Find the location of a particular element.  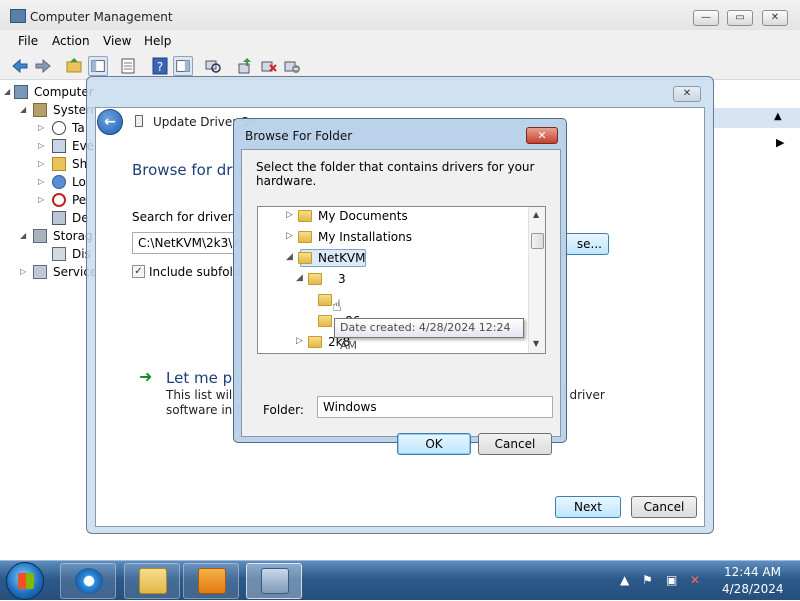

menu-file: File is located at coordinates (28, 41).